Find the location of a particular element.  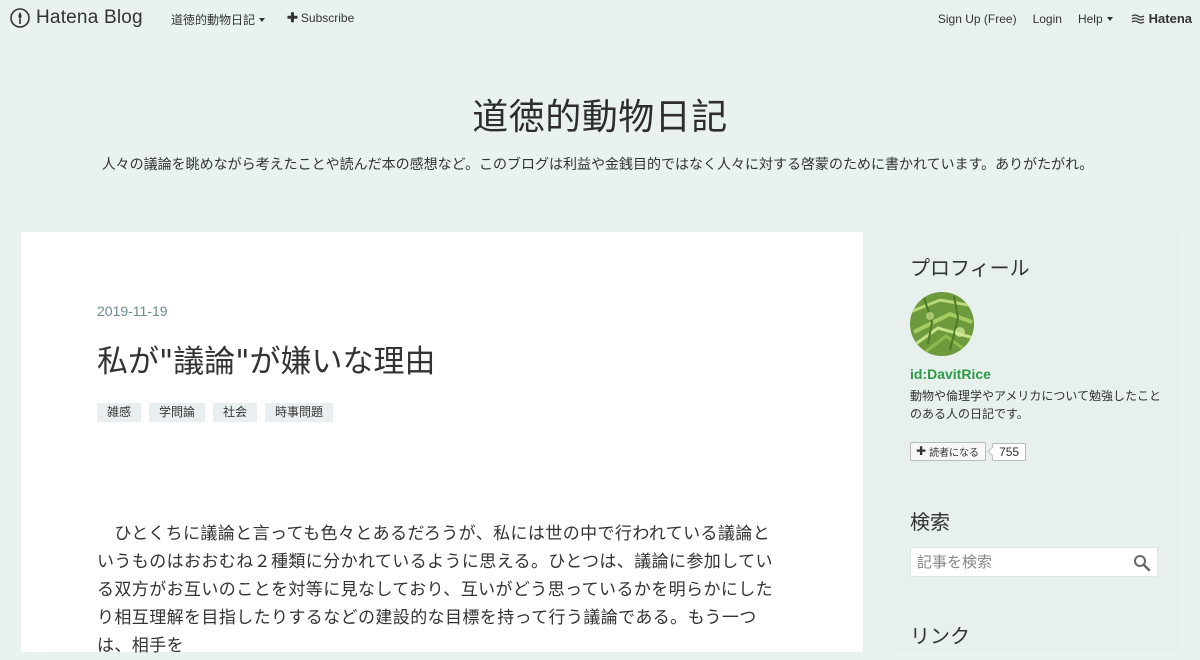

blog-title: 道徳的動物日記 is located at coordinates (600, 114).